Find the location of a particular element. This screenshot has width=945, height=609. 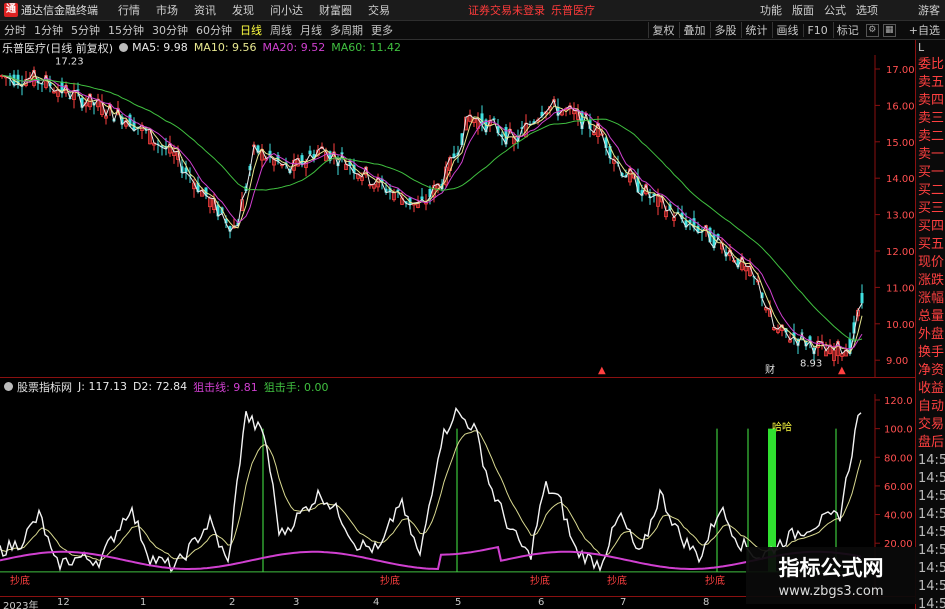

add-watchlist-button: +自选 is located at coordinates (924, 30).